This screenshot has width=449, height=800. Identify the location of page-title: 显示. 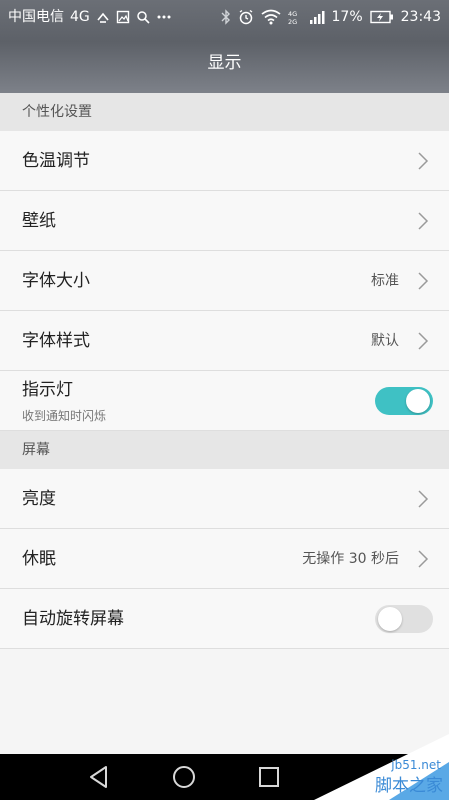
(224, 63).